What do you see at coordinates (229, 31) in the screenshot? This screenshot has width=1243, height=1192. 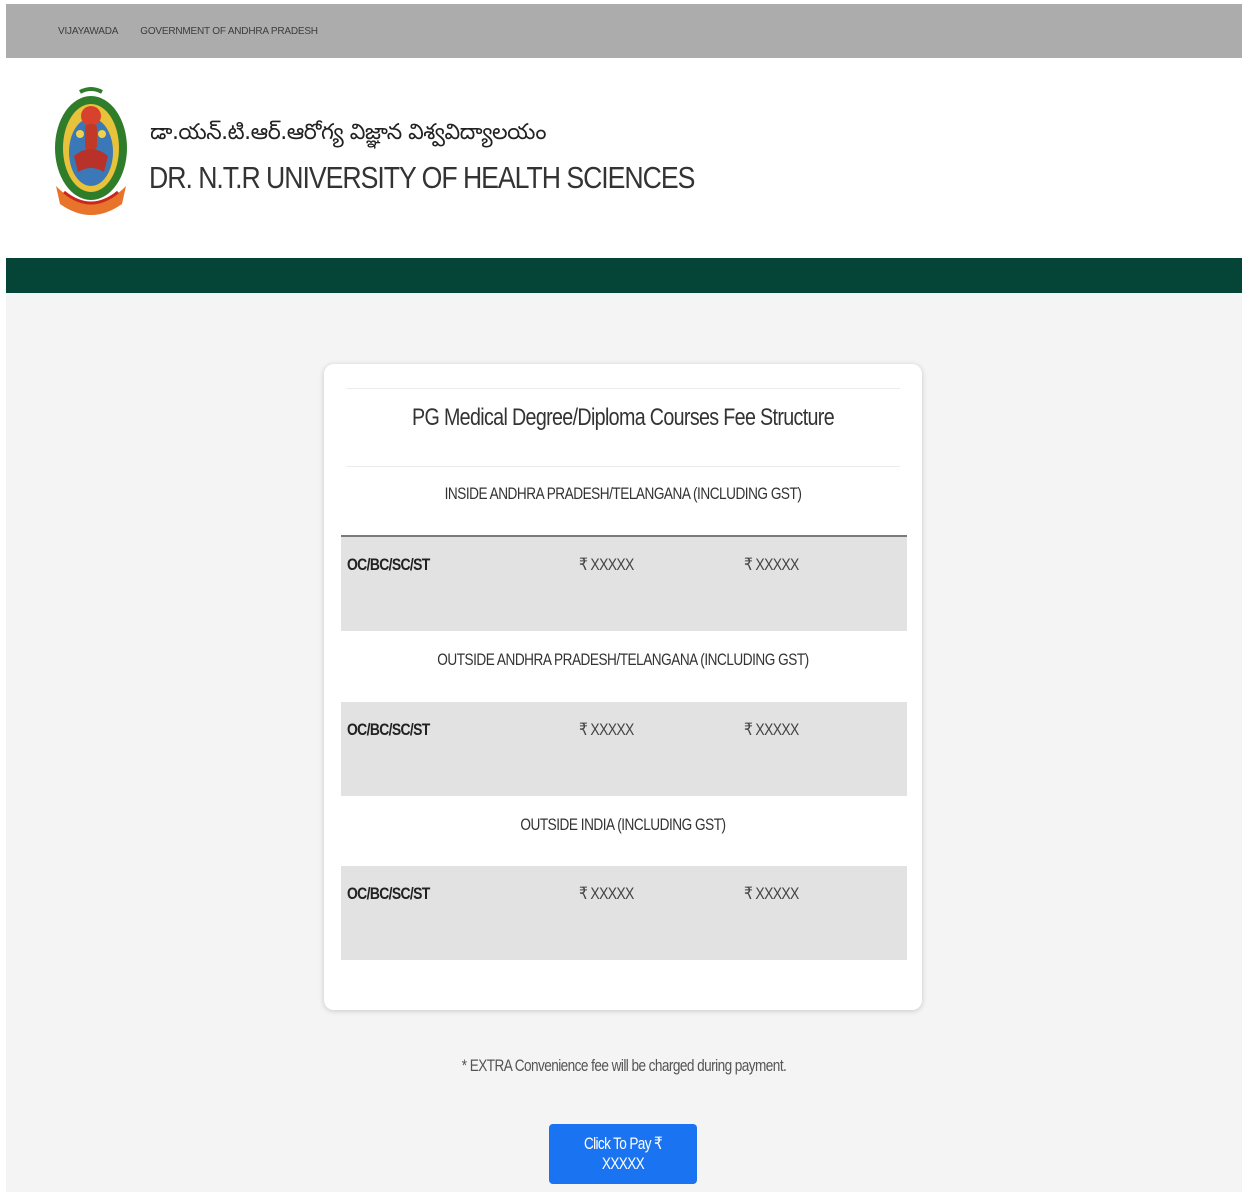 I see `topbar-government-link: GOVERNMENT OF ANDHRA PRADESH` at bounding box center [229, 31].